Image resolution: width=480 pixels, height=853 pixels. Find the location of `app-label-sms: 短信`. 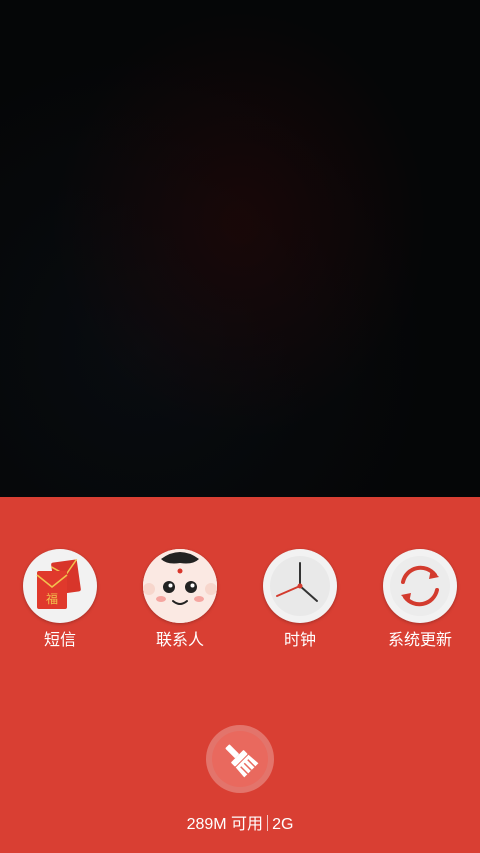

app-label-sms: 短信 is located at coordinates (59, 640).